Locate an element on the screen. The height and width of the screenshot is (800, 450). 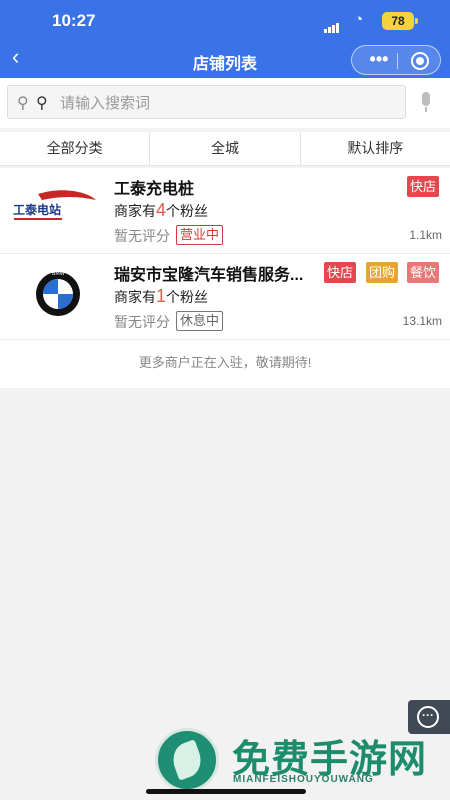
capsule-divider is located at coordinates (397, 61).